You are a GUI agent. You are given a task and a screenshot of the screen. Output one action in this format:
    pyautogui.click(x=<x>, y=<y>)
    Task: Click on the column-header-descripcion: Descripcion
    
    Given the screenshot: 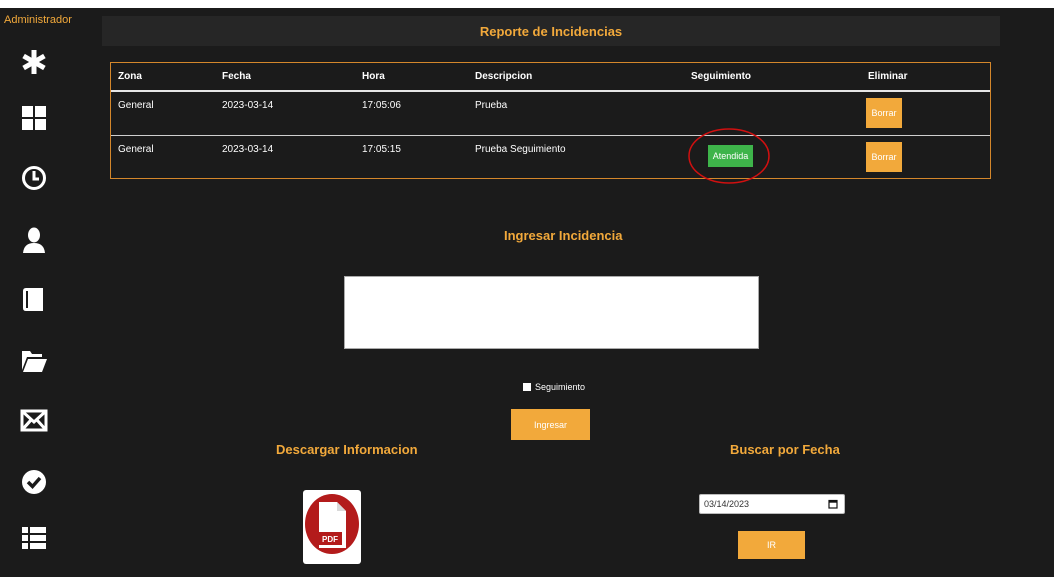 What is the action you would take?
    pyautogui.click(x=504, y=76)
    